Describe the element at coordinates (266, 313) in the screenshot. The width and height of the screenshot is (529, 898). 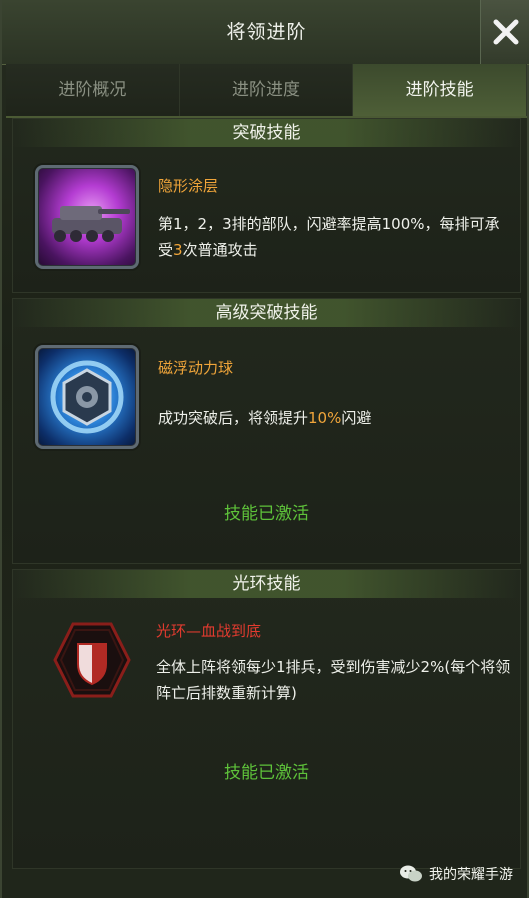
I see `section-title: 高级突破技能` at that location.